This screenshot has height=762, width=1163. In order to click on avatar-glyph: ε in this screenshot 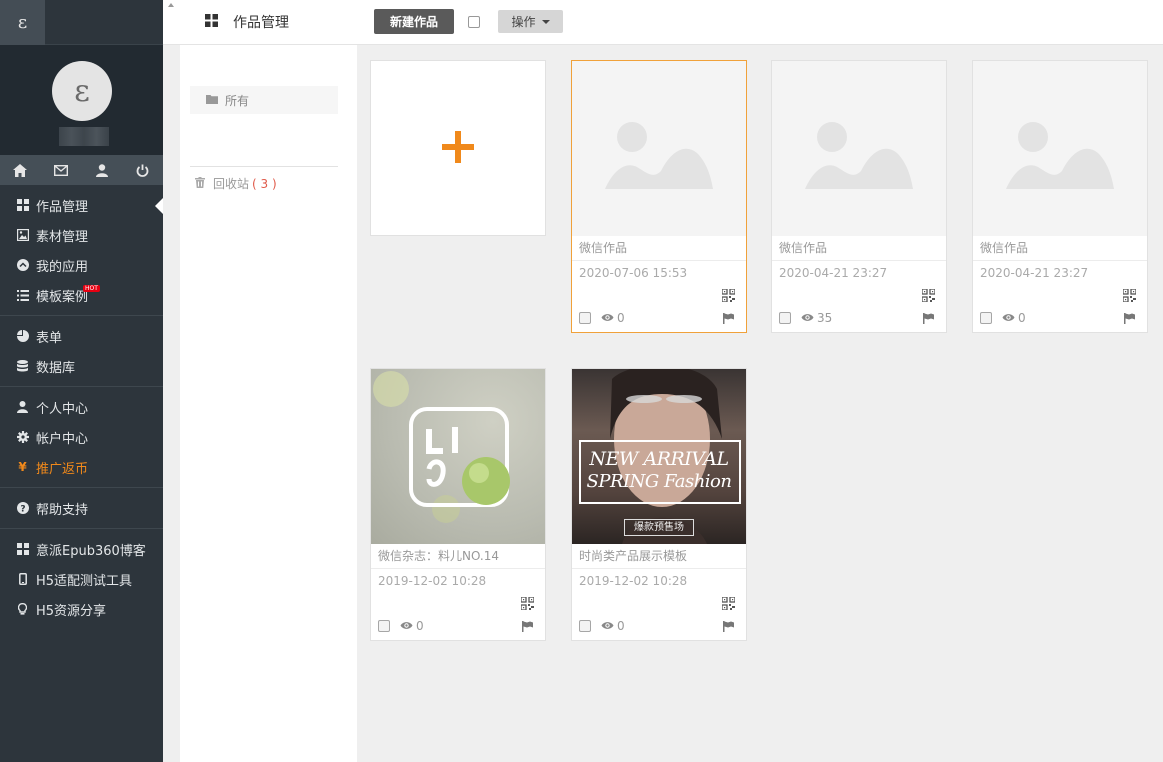, I will do `click(82, 91)`.